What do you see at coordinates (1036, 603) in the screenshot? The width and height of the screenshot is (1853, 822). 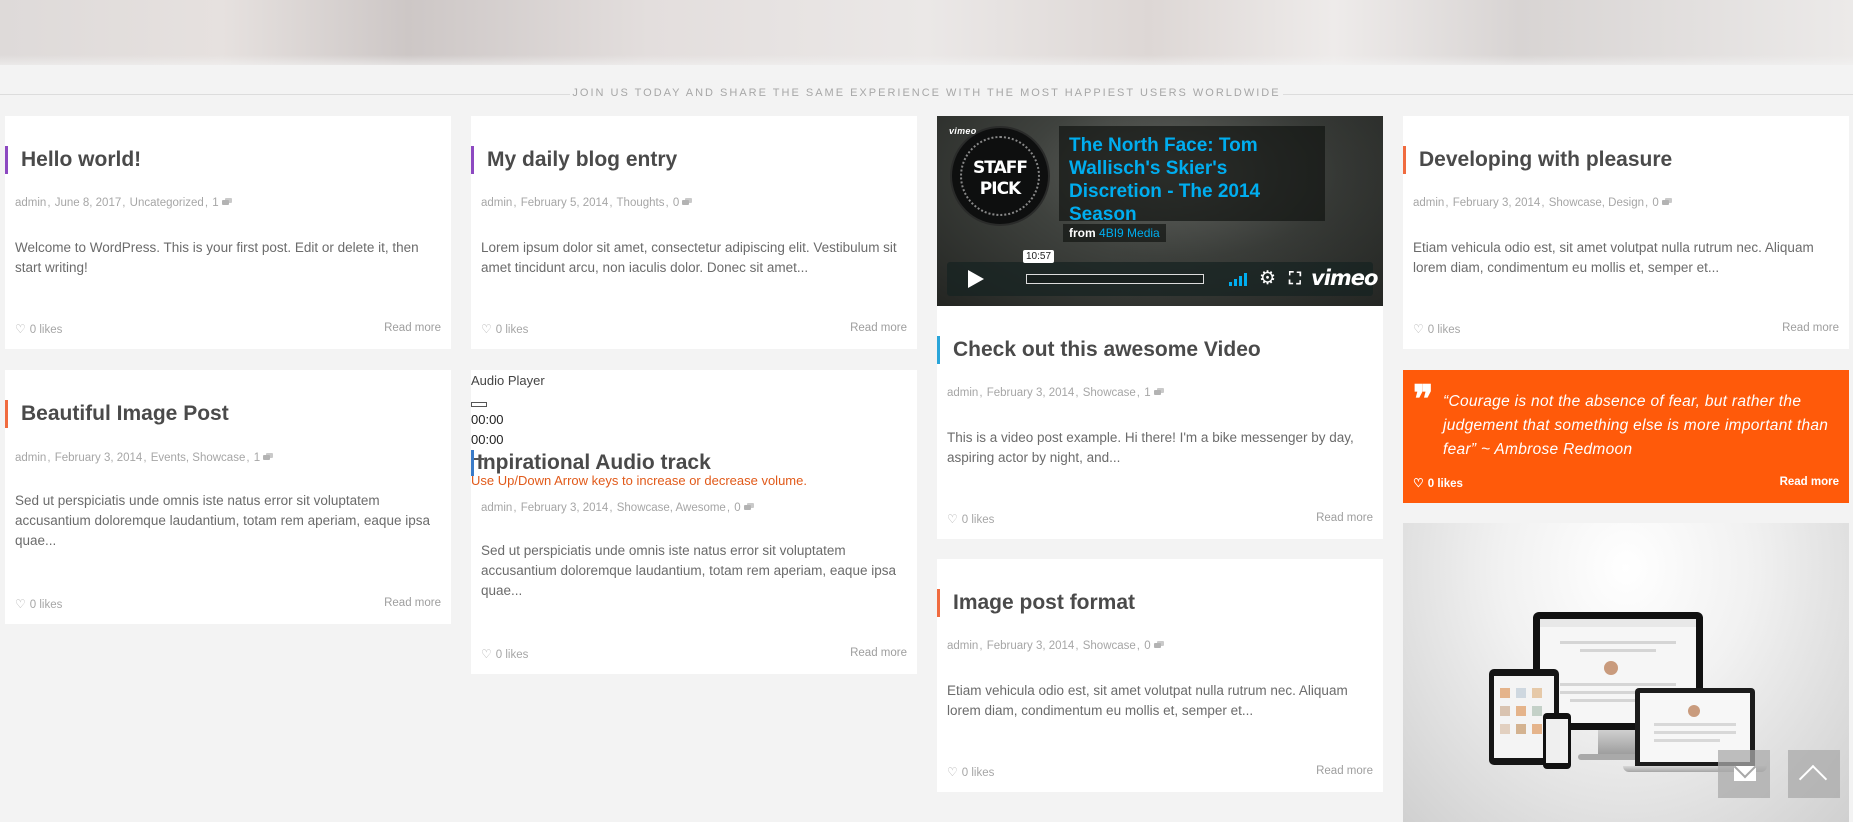 I see `post-title: Image post format` at bounding box center [1036, 603].